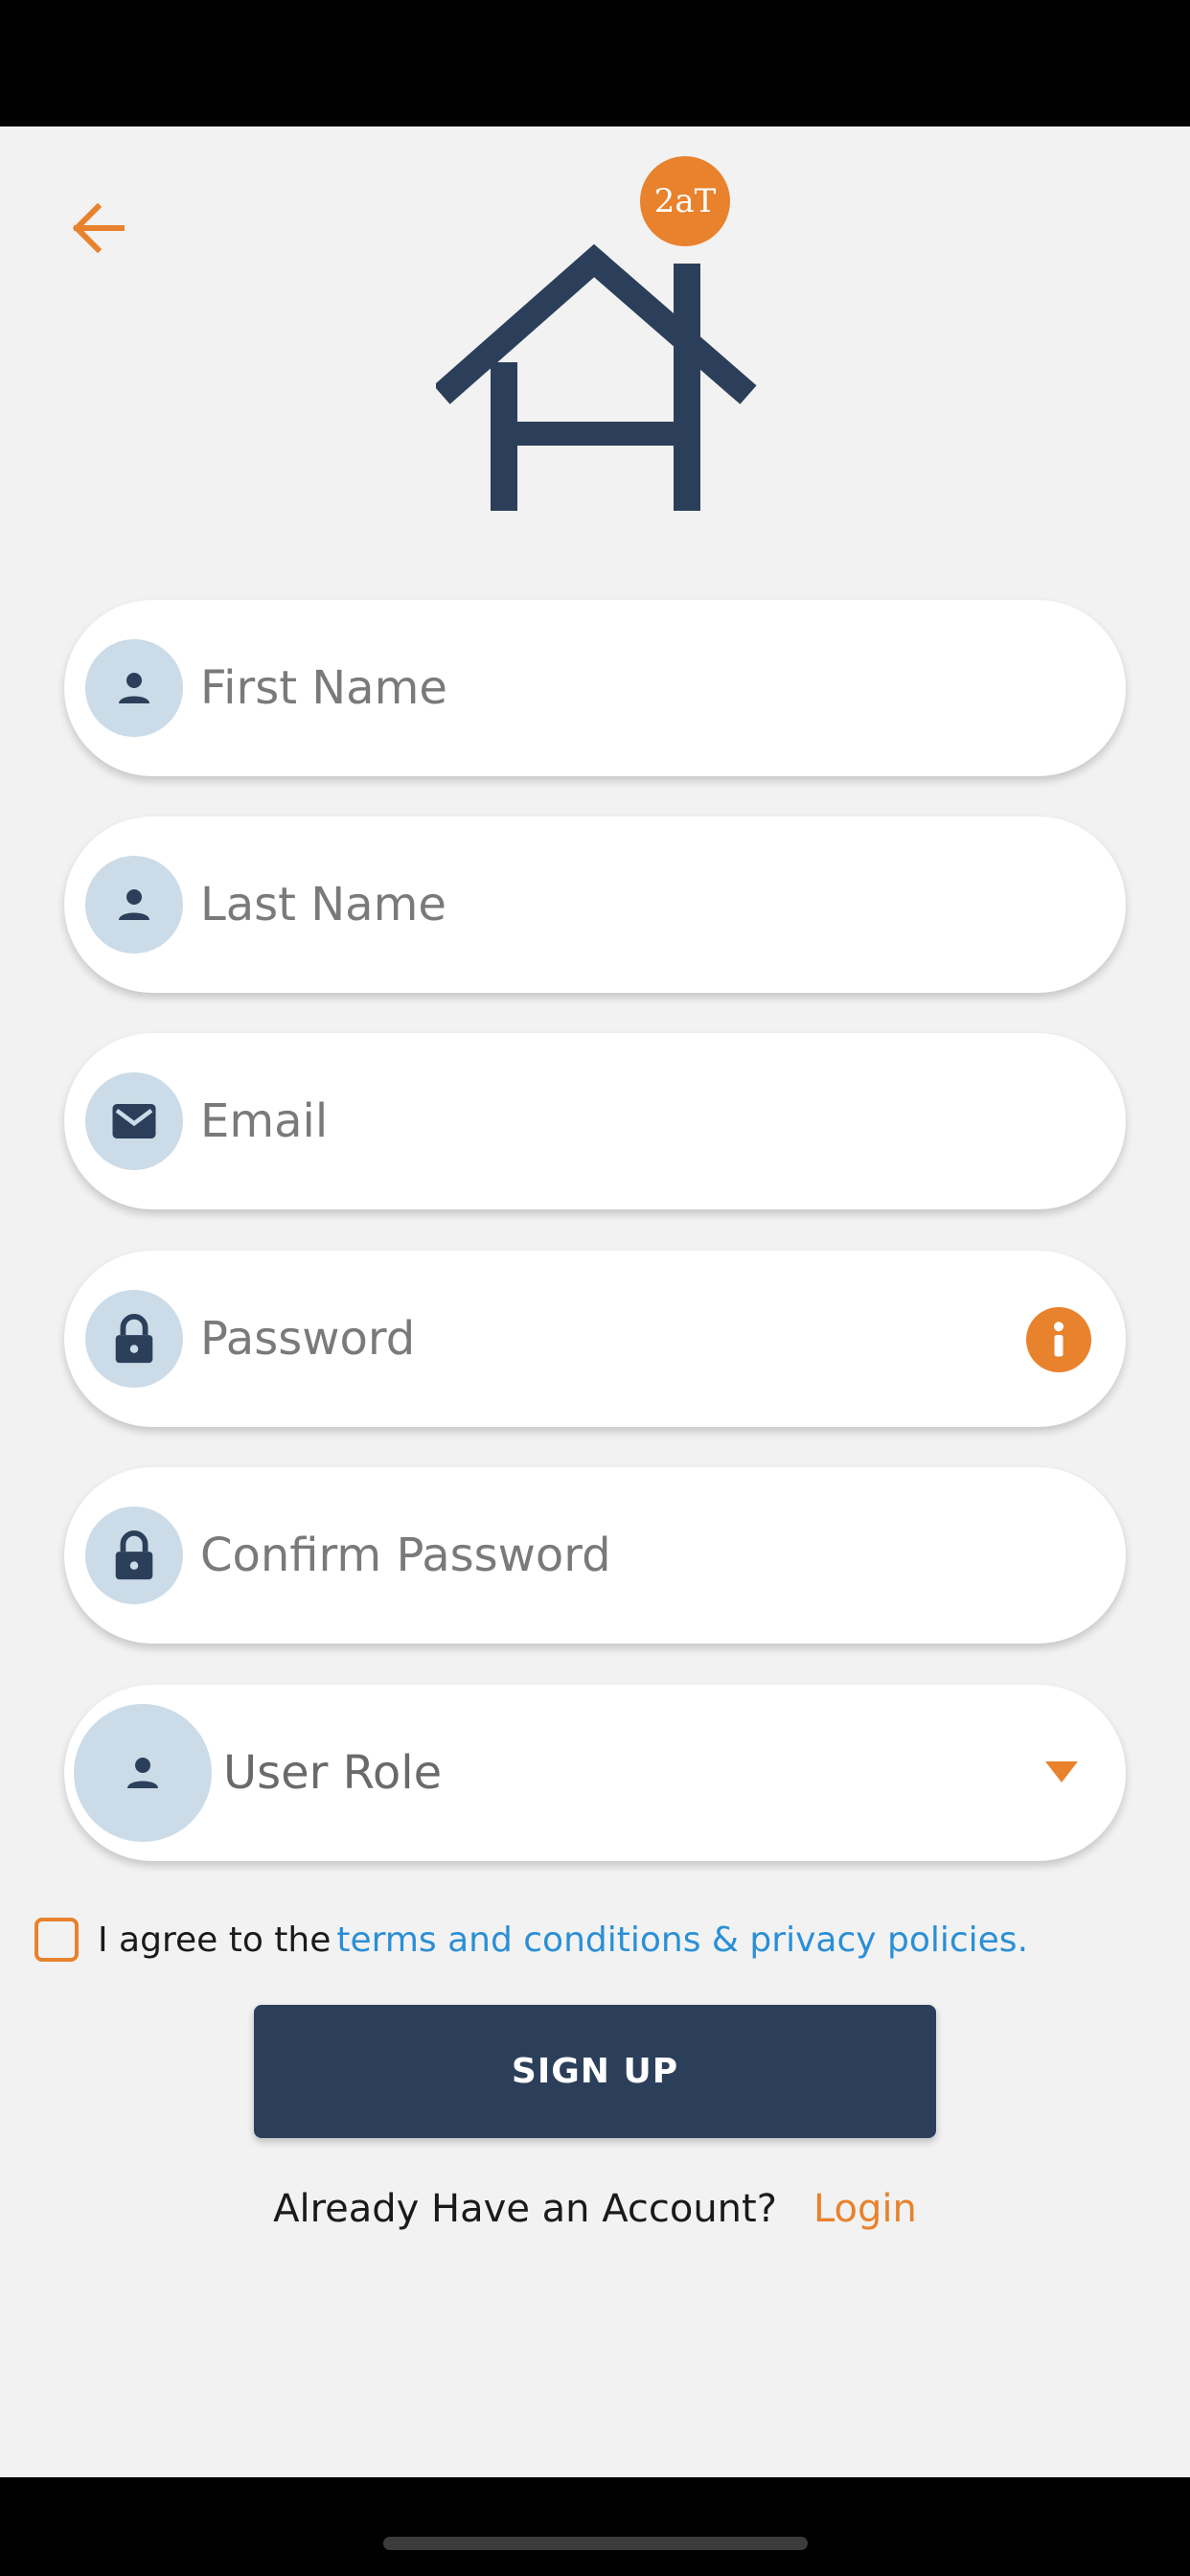 Image resolution: width=1190 pixels, height=2576 pixels. What do you see at coordinates (525, 2209) in the screenshot?
I see `login-prompt: Already Have an Account?` at bounding box center [525, 2209].